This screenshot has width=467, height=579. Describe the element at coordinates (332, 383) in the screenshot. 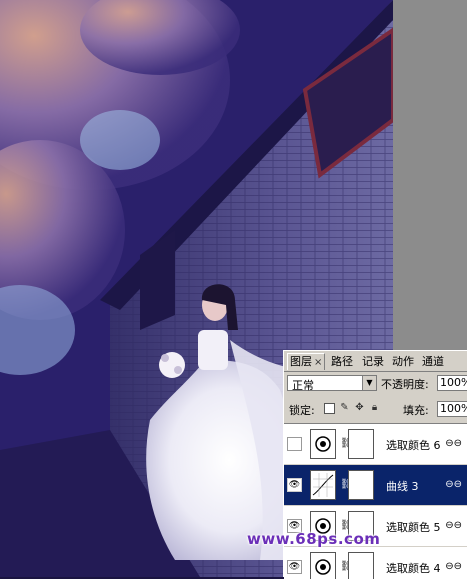

I see `blend-mode-select: 正常 ▼` at that location.